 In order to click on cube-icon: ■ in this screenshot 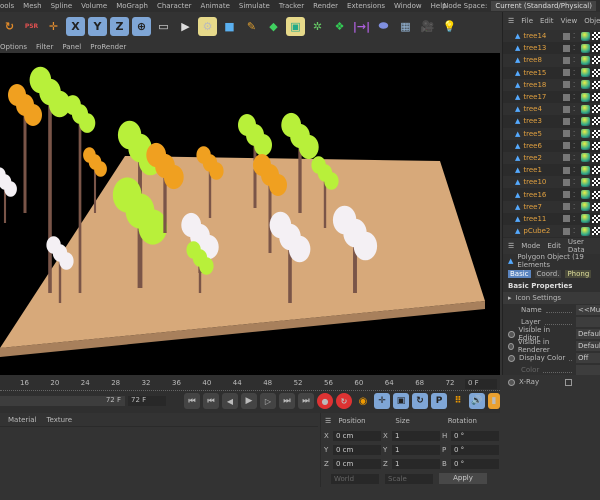, I will do `click(229, 26)`.